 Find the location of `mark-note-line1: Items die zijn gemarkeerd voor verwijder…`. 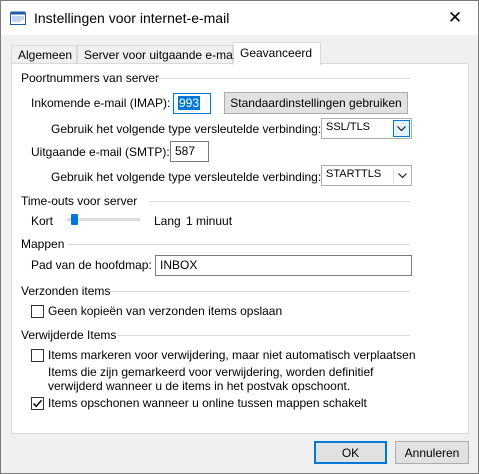

mark-note-line1: Items die zijn gemarkeerd voor verwijder… is located at coordinates (211, 372).